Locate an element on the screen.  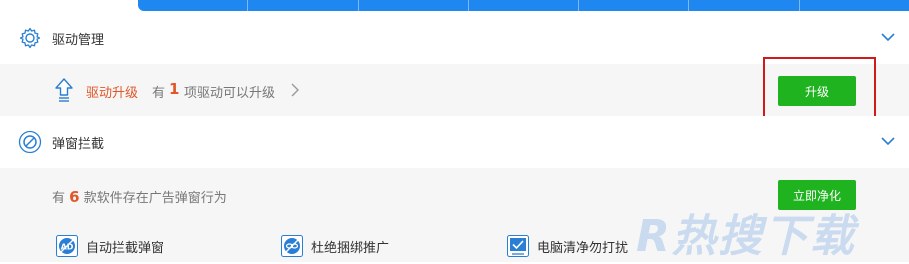
feature-label: 电脑清净勿打扰 is located at coordinates (583, 248).